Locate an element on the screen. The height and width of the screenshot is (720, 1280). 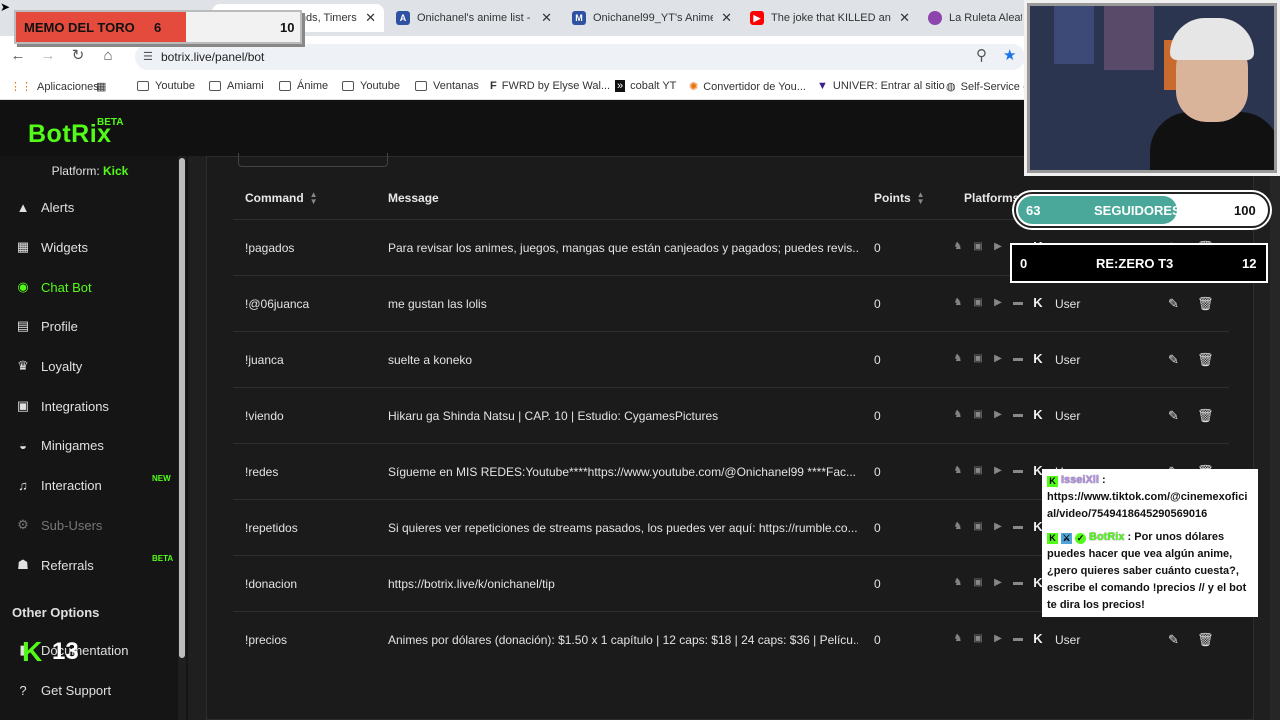
site-settings-icon: ☰ is located at coordinates (148, 57).